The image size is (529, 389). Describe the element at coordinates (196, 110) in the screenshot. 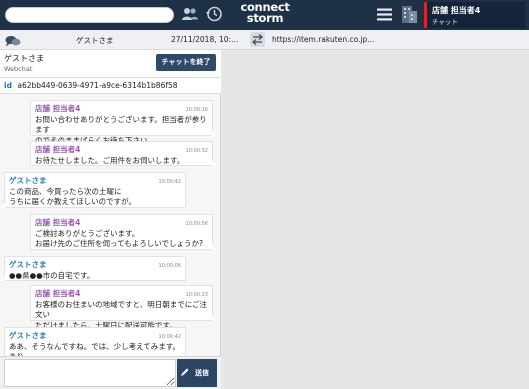

I see `message-time: 10:00:16` at that location.